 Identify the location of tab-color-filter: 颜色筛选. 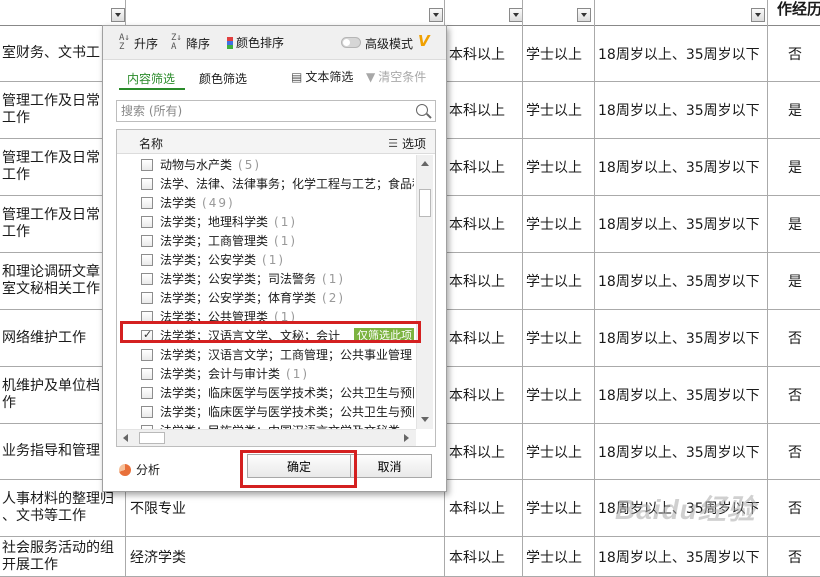
(223, 78).